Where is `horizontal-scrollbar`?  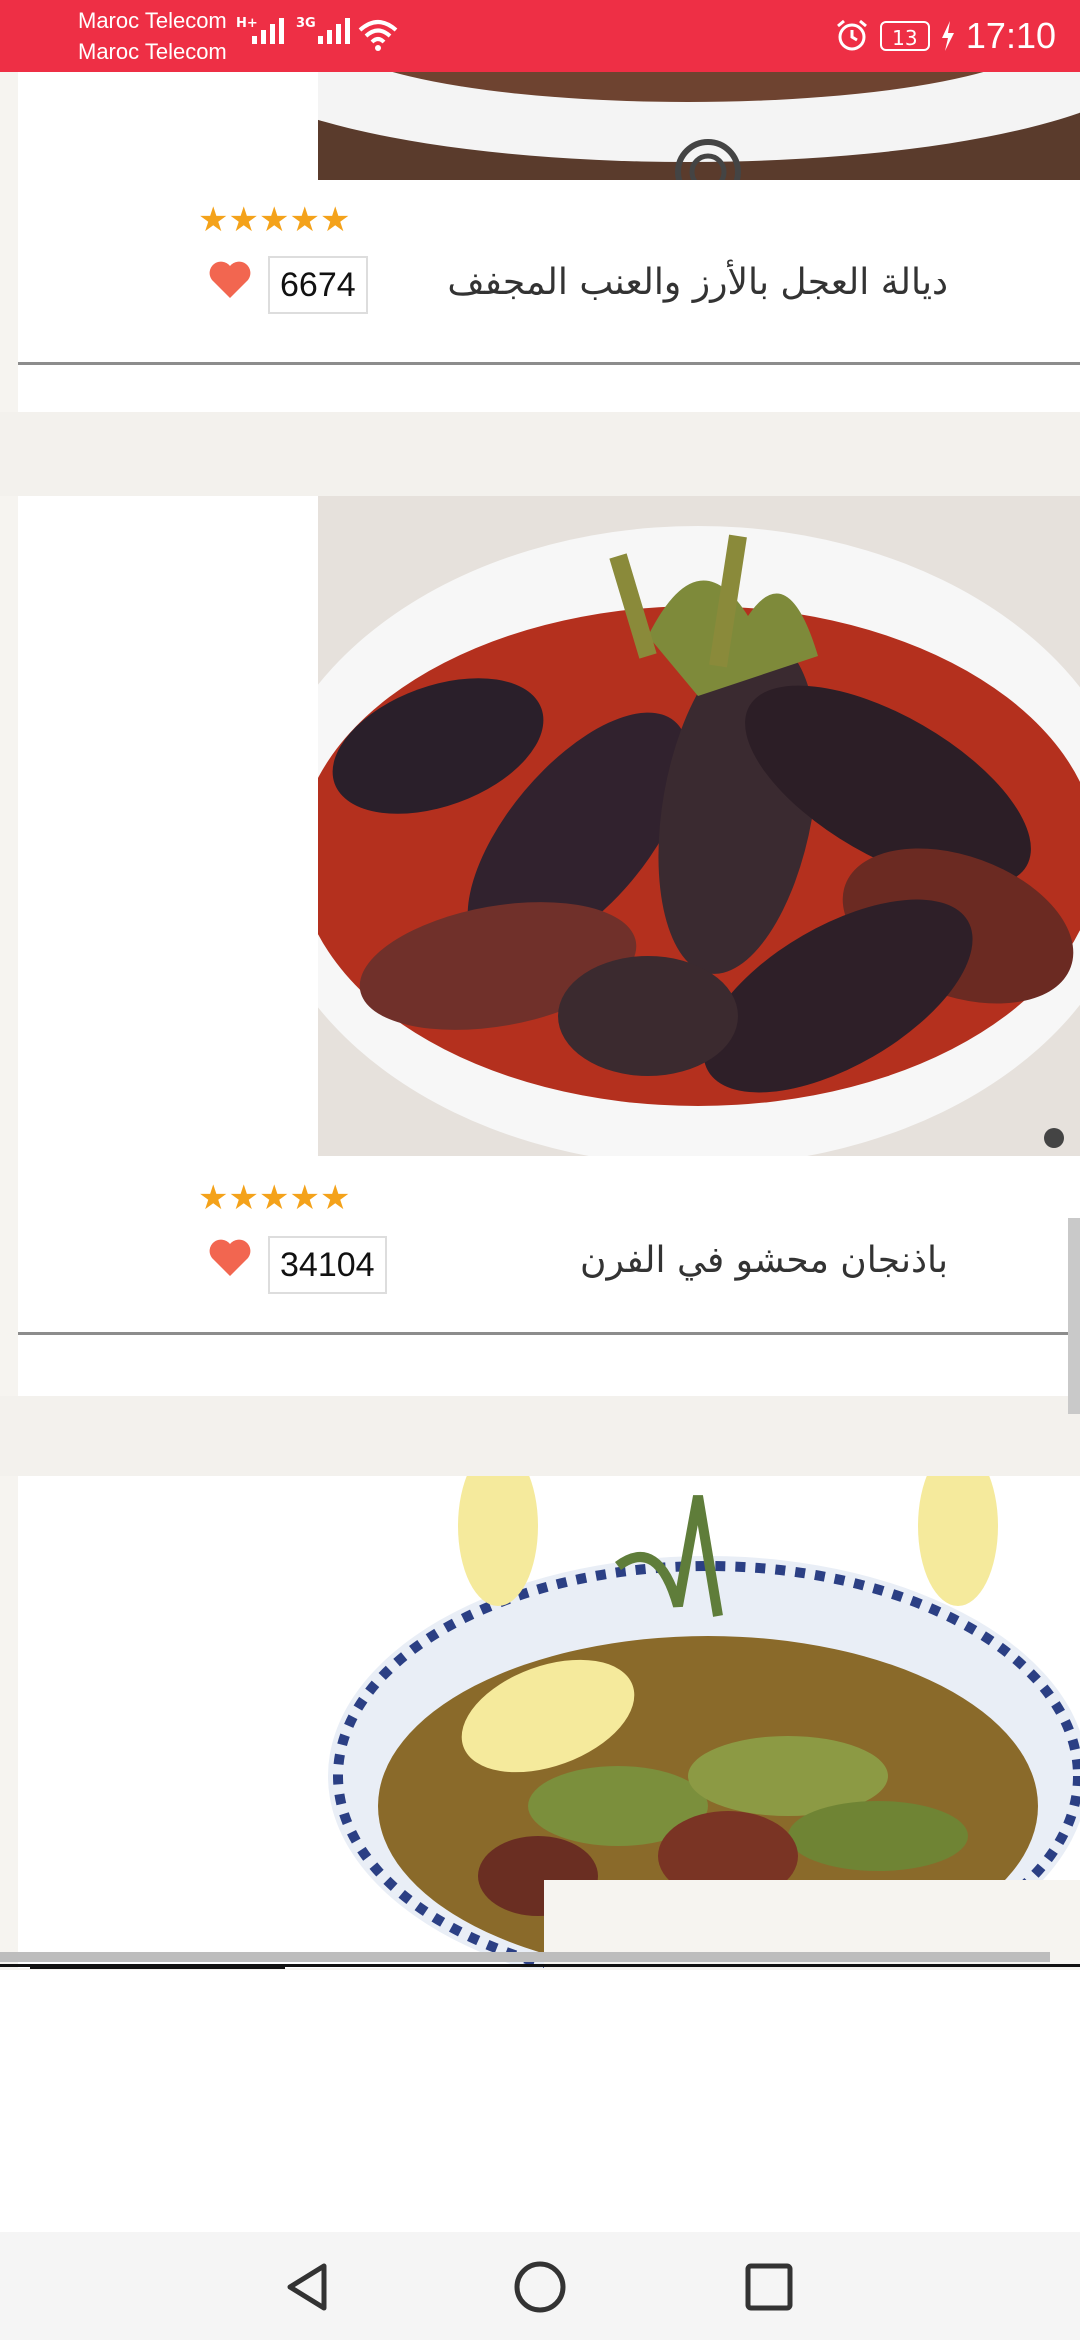 horizontal-scrollbar is located at coordinates (525, 1957).